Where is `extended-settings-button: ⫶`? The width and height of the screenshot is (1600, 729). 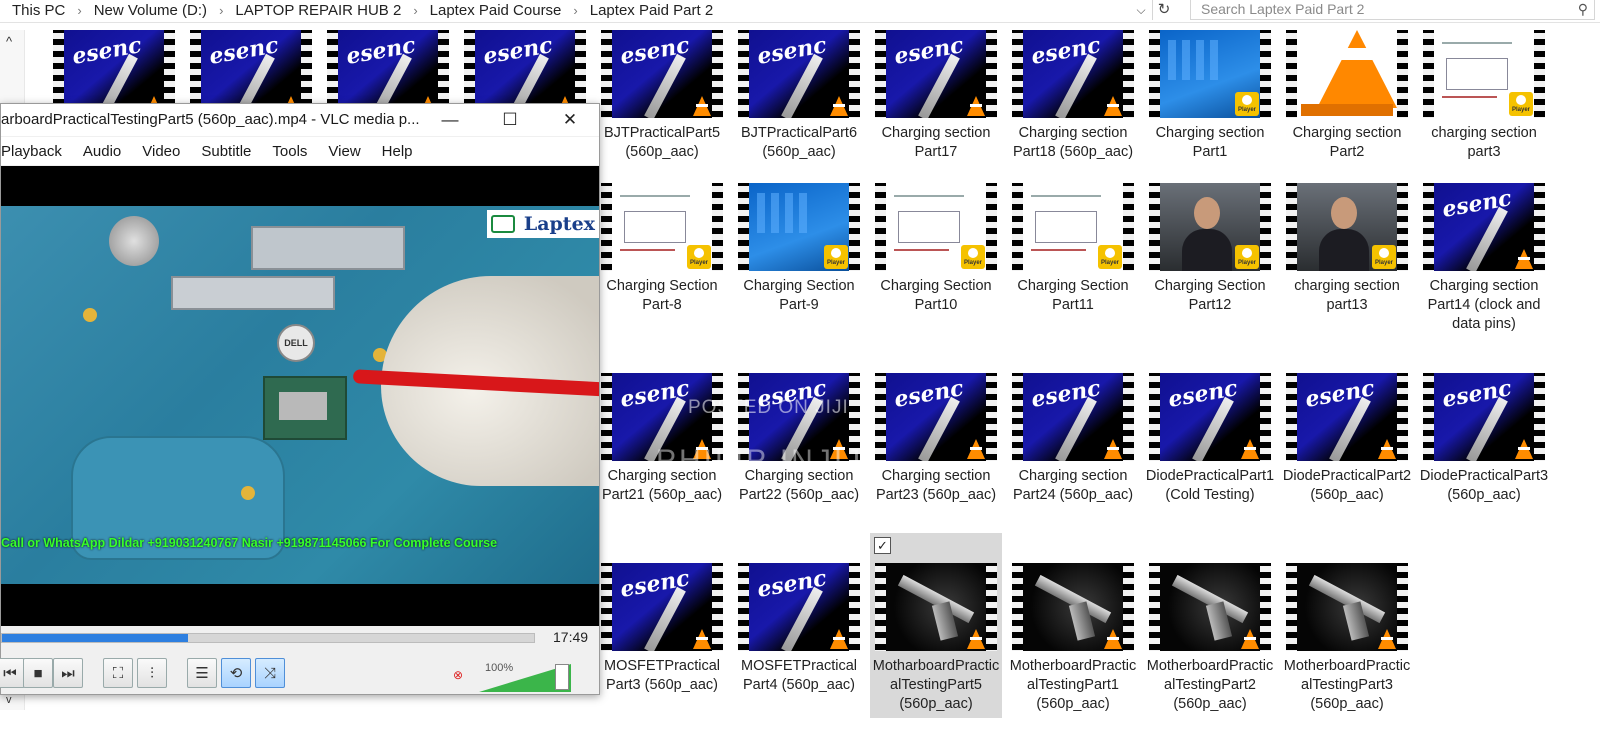 extended-settings-button: ⫶ is located at coordinates (152, 673).